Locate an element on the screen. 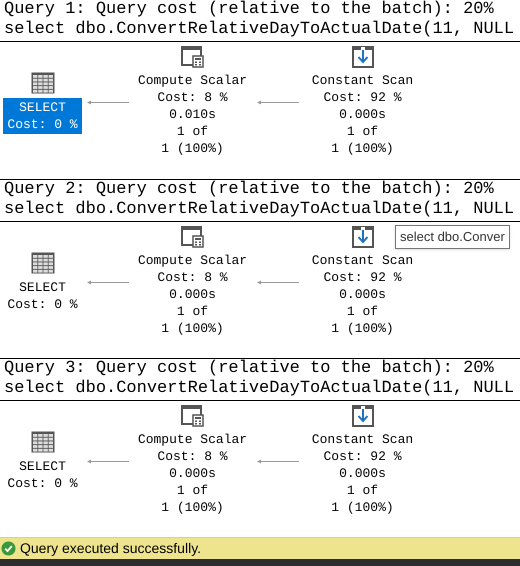 Image resolution: width=520 pixels, height=566 pixels. query-cost-header: Query 2: Query cost (relative to the batch): 20% is located at coordinates (249, 190).